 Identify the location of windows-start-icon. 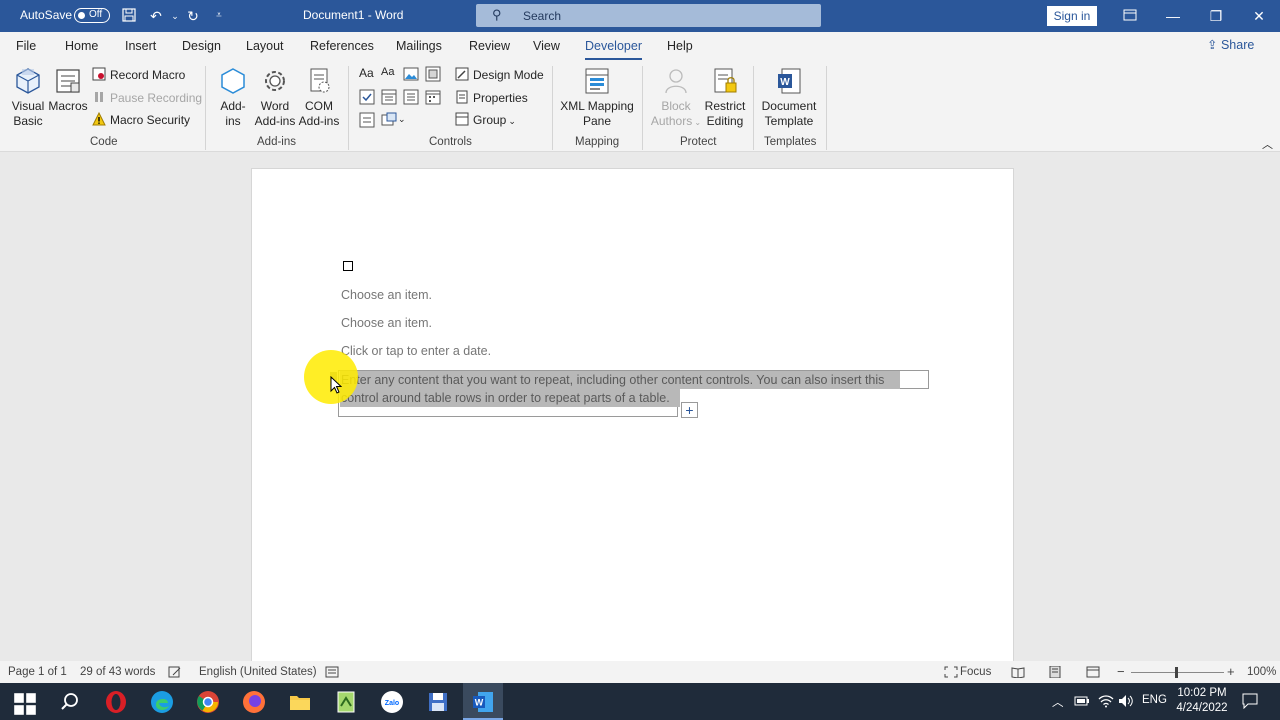
(25, 704).